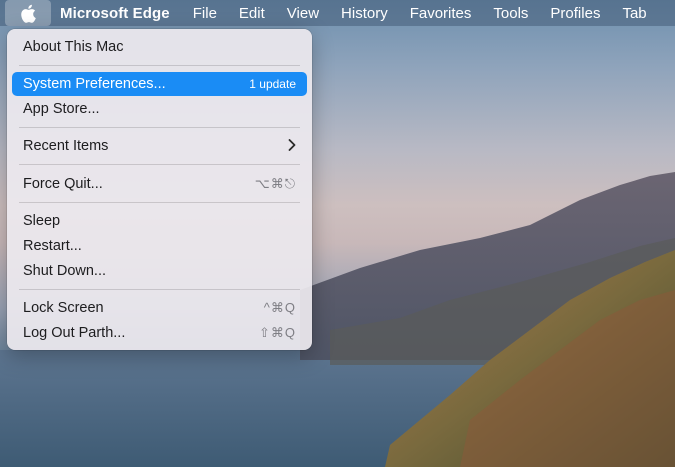 This screenshot has width=675, height=467. I want to click on menubar-file: File, so click(205, 13).